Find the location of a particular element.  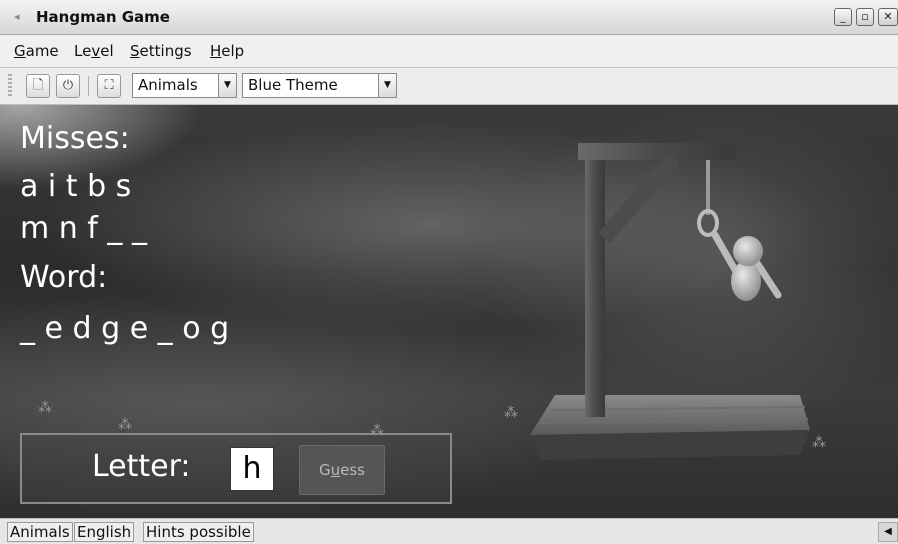

close-button: ✕ is located at coordinates (888, 17).